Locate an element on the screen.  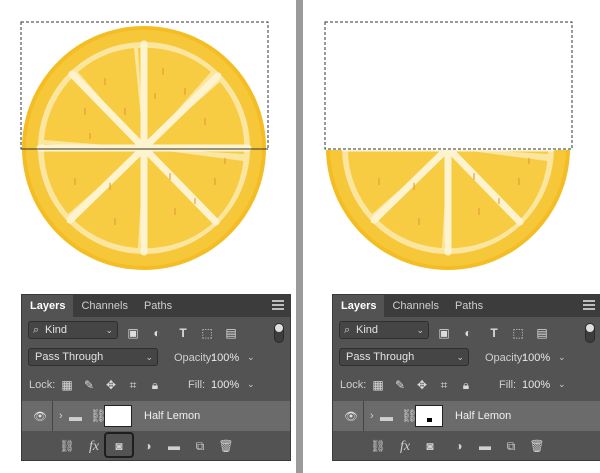
blend-row: Pass Through ⌄ Opacity: 100% ⌄ is located at coordinates (466, 360).